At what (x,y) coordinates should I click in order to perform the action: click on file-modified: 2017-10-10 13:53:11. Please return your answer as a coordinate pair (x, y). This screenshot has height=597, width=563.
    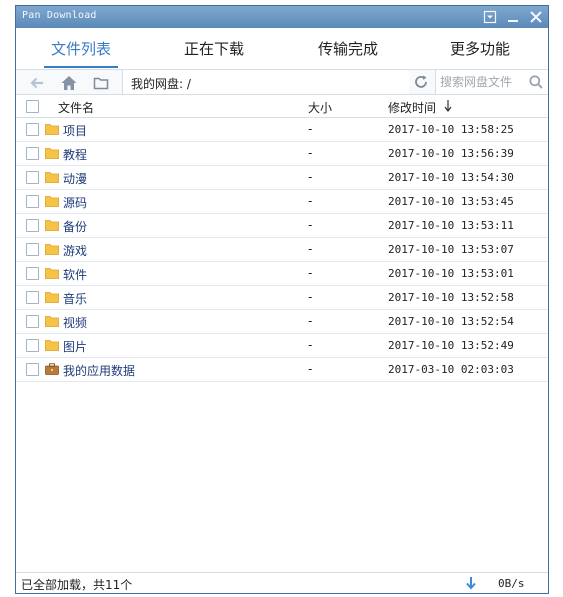
    Looking at the image, I should click on (451, 225).